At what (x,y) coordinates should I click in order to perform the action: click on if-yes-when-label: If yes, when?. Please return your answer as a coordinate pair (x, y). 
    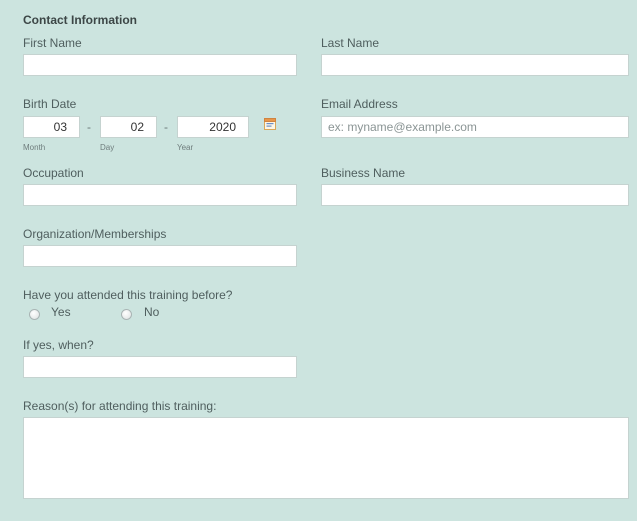
    Looking at the image, I should click on (58, 345).